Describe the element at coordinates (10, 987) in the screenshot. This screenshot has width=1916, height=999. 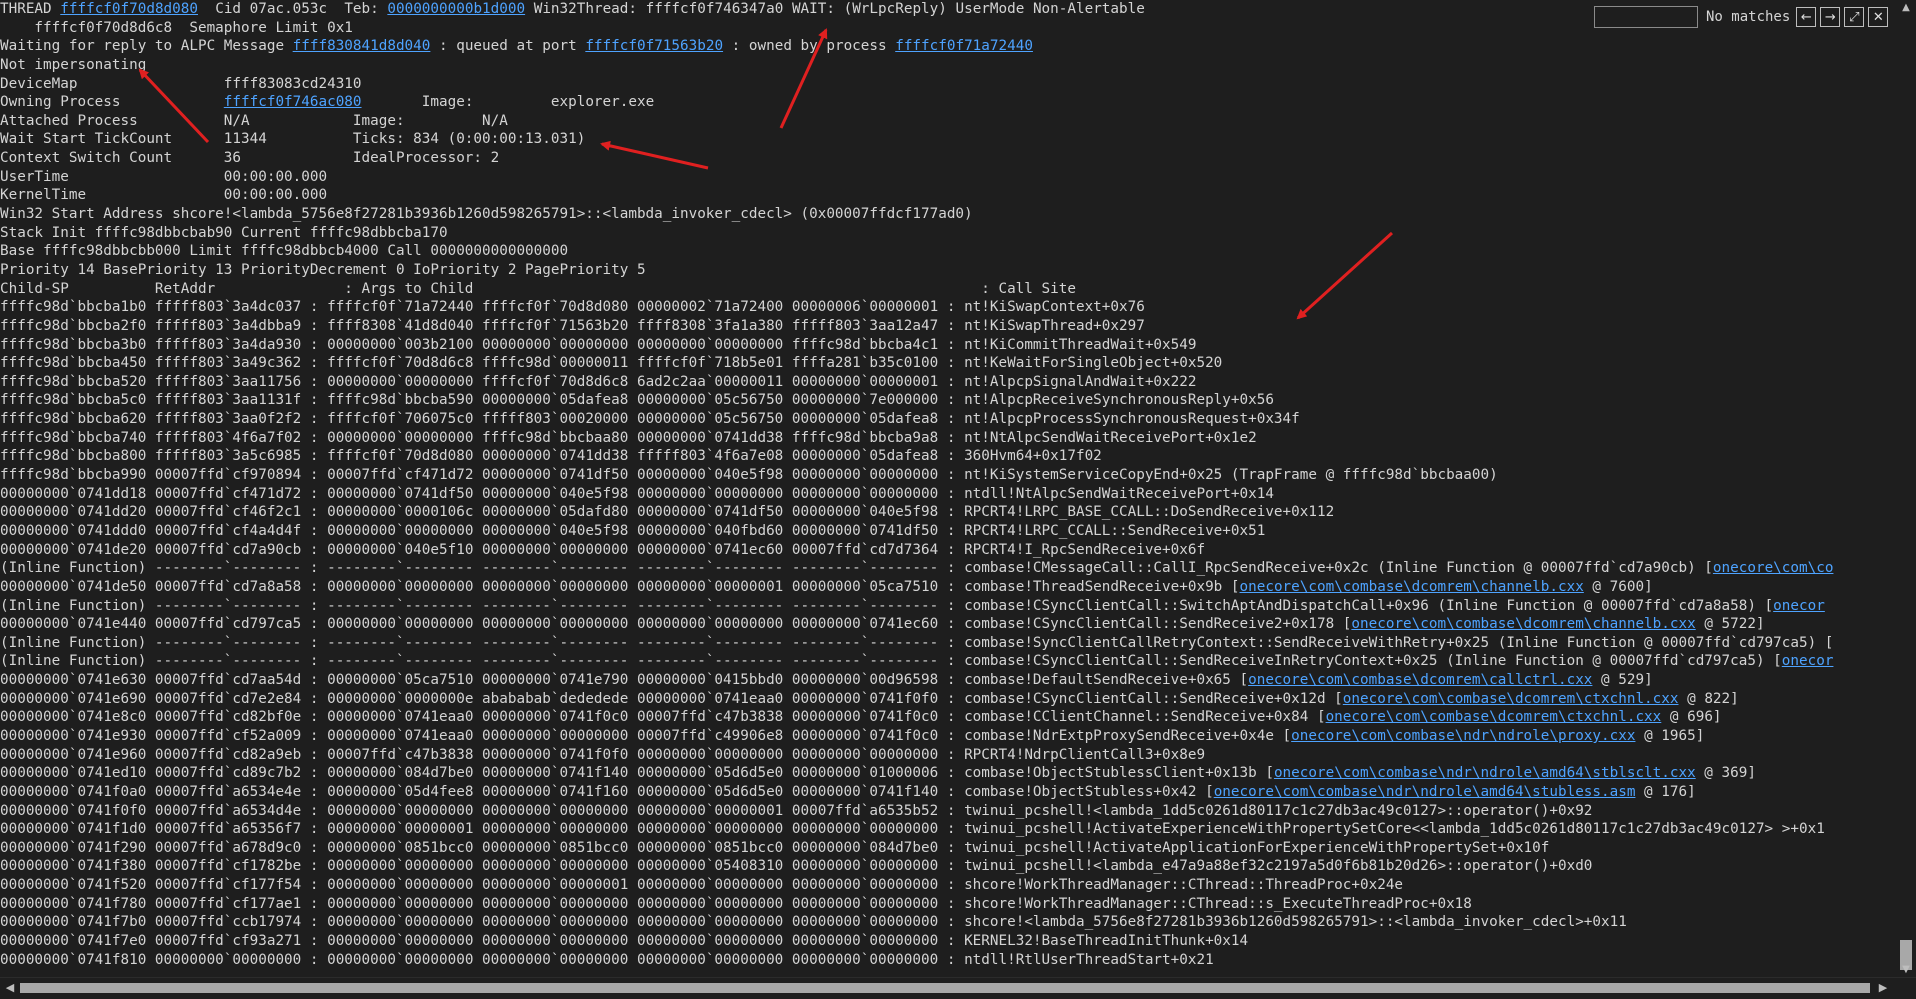
I see `scroll-left-icon: ◀` at that location.